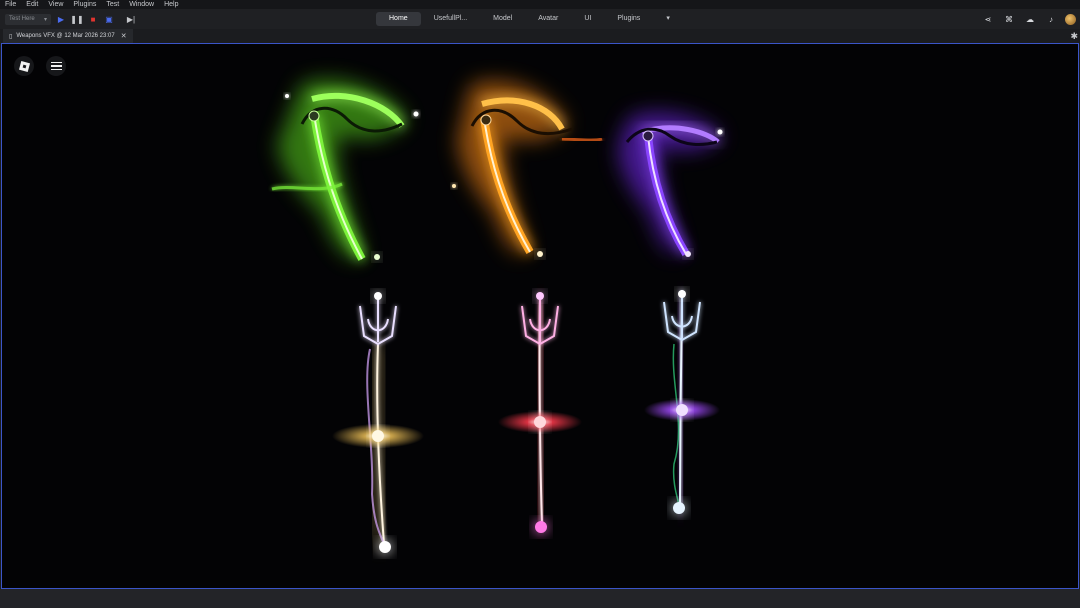 The image size is (1080, 608). I want to click on step-button: ▶|, so click(131, 19).